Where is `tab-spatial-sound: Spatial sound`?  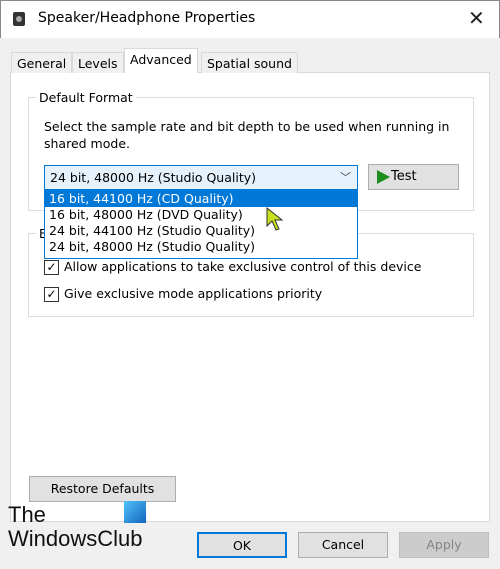 tab-spatial-sound: Spatial sound is located at coordinates (249, 62).